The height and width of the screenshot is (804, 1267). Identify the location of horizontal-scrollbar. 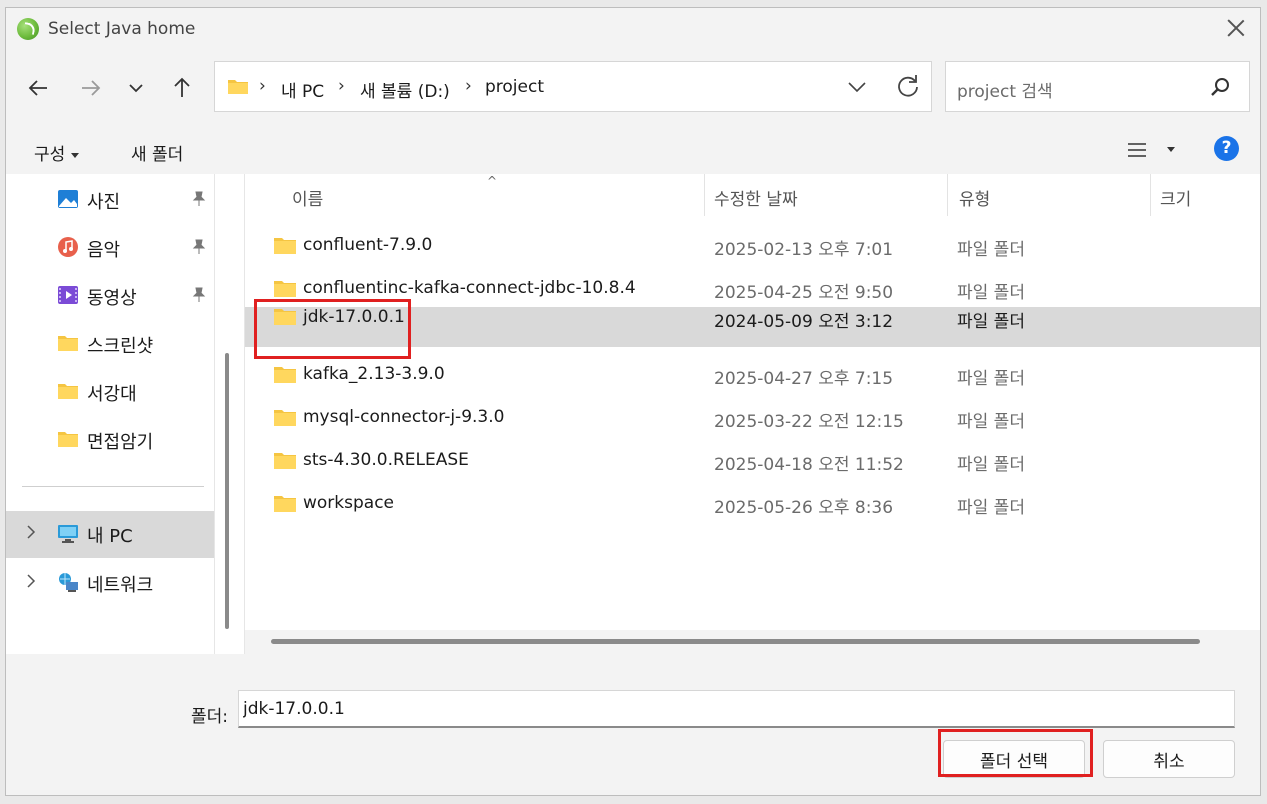
(735, 641).